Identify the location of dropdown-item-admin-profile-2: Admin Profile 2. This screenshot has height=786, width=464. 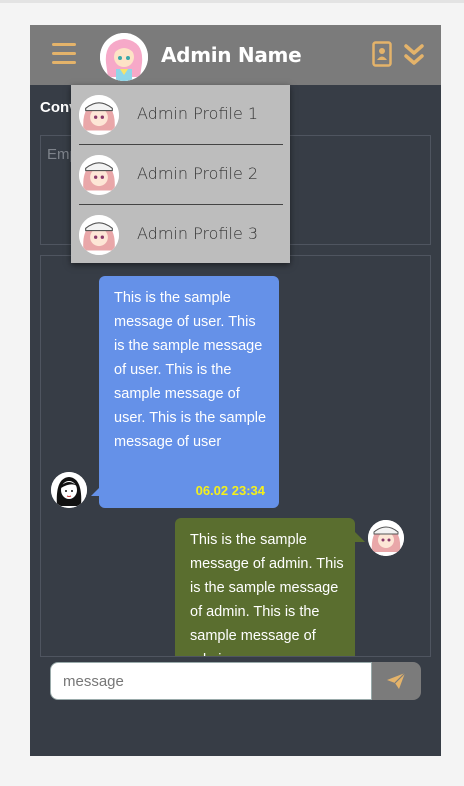
(180, 174).